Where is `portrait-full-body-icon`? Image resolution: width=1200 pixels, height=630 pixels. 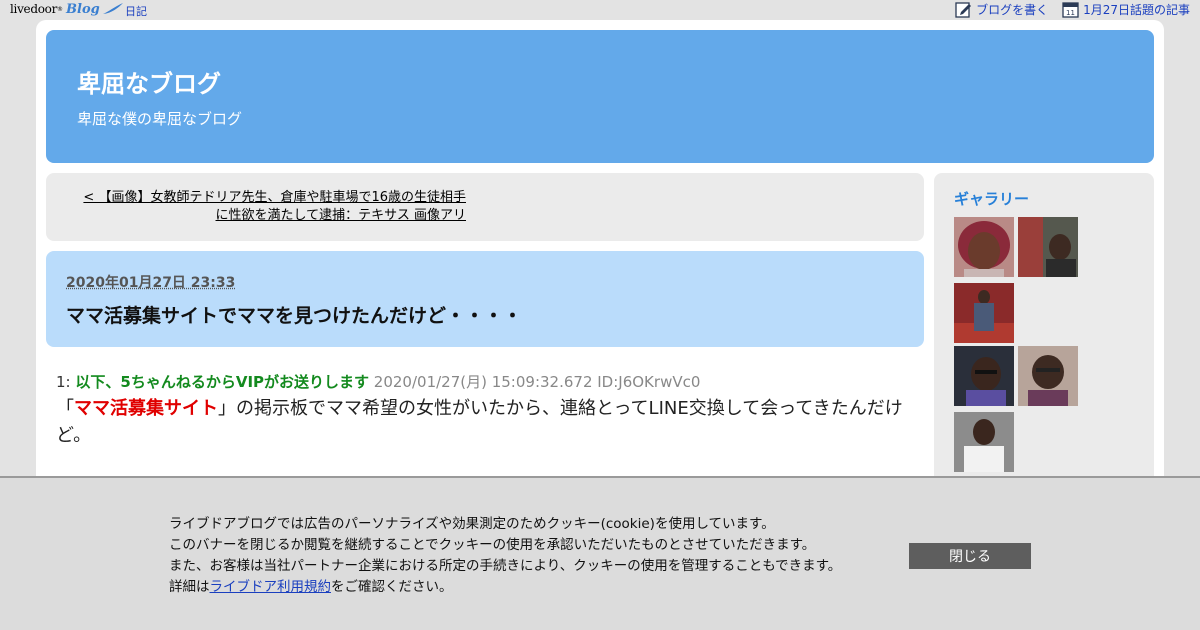 portrait-full-body-icon is located at coordinates (984, 313).